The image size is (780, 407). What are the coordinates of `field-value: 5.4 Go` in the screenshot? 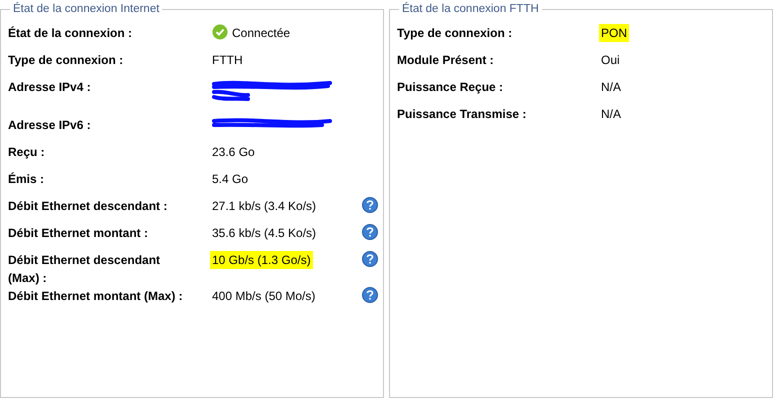 It's located at (230, 179).